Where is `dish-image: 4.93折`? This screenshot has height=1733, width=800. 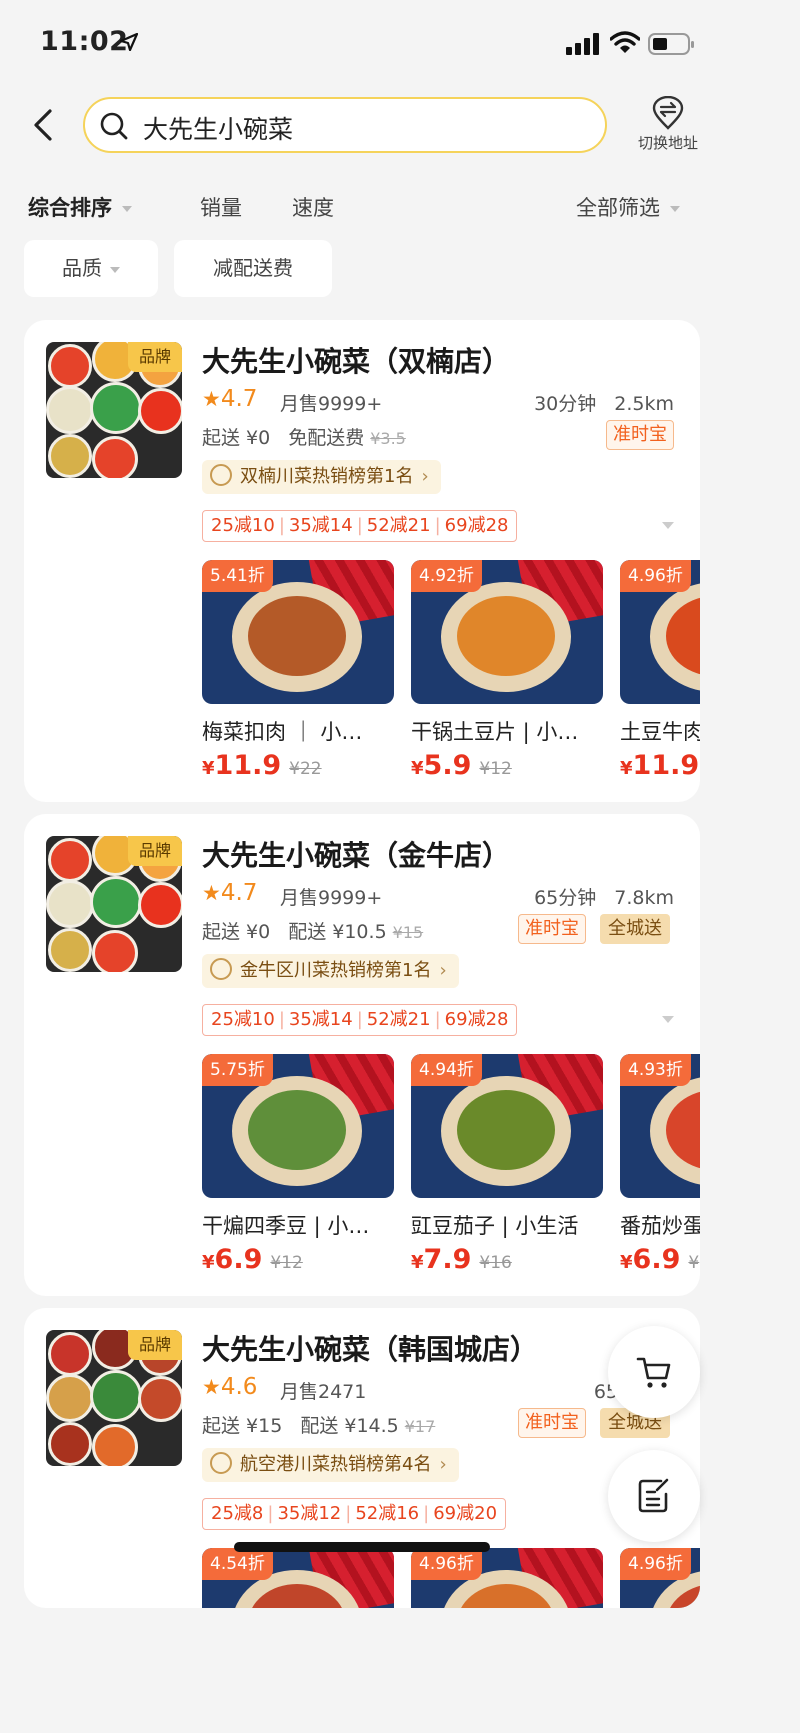
dish-image: 4.93折 is located at coordinates (660, 1126).